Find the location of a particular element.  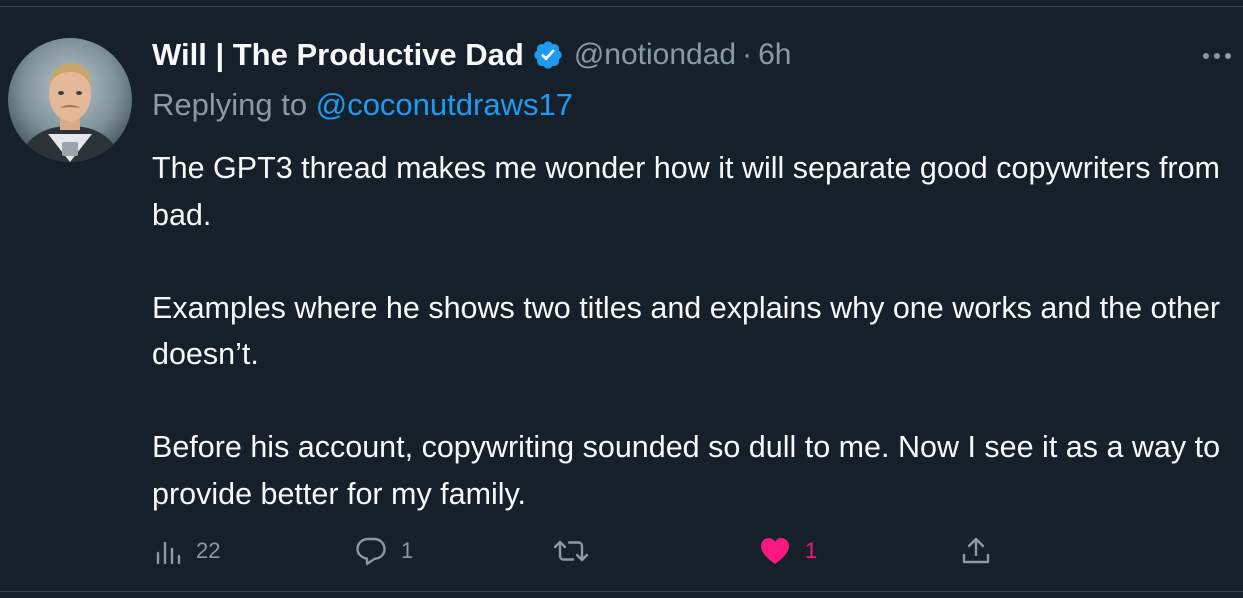

author-handle: @notiondad is located at coordinates (655, 55).